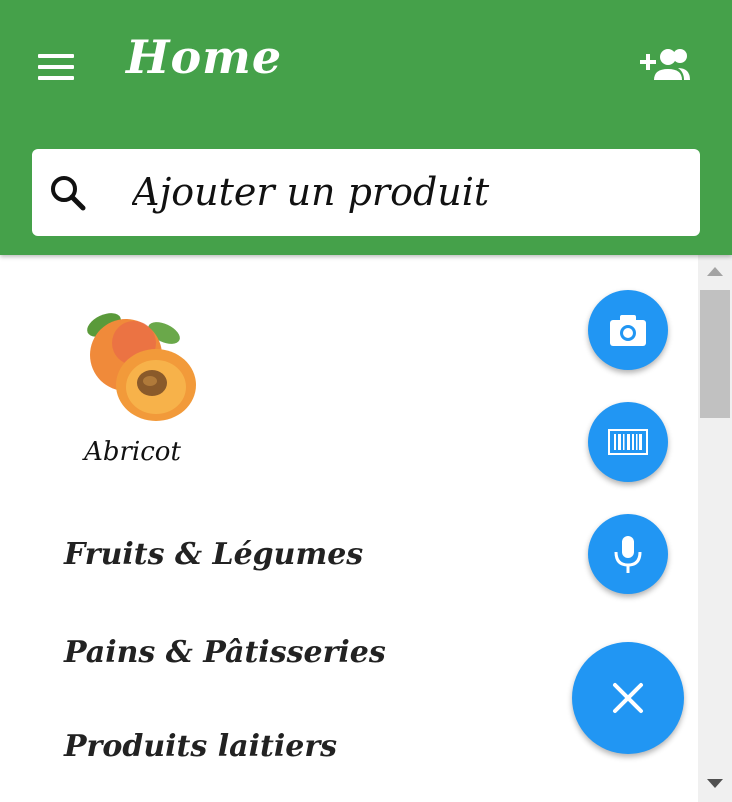 This screenshot has height=802, width=732. Describe the element at coordinates (225, 652) in the screenshot. I see `category-pains-patisseries: Pains & Pâtisseries` at that location.